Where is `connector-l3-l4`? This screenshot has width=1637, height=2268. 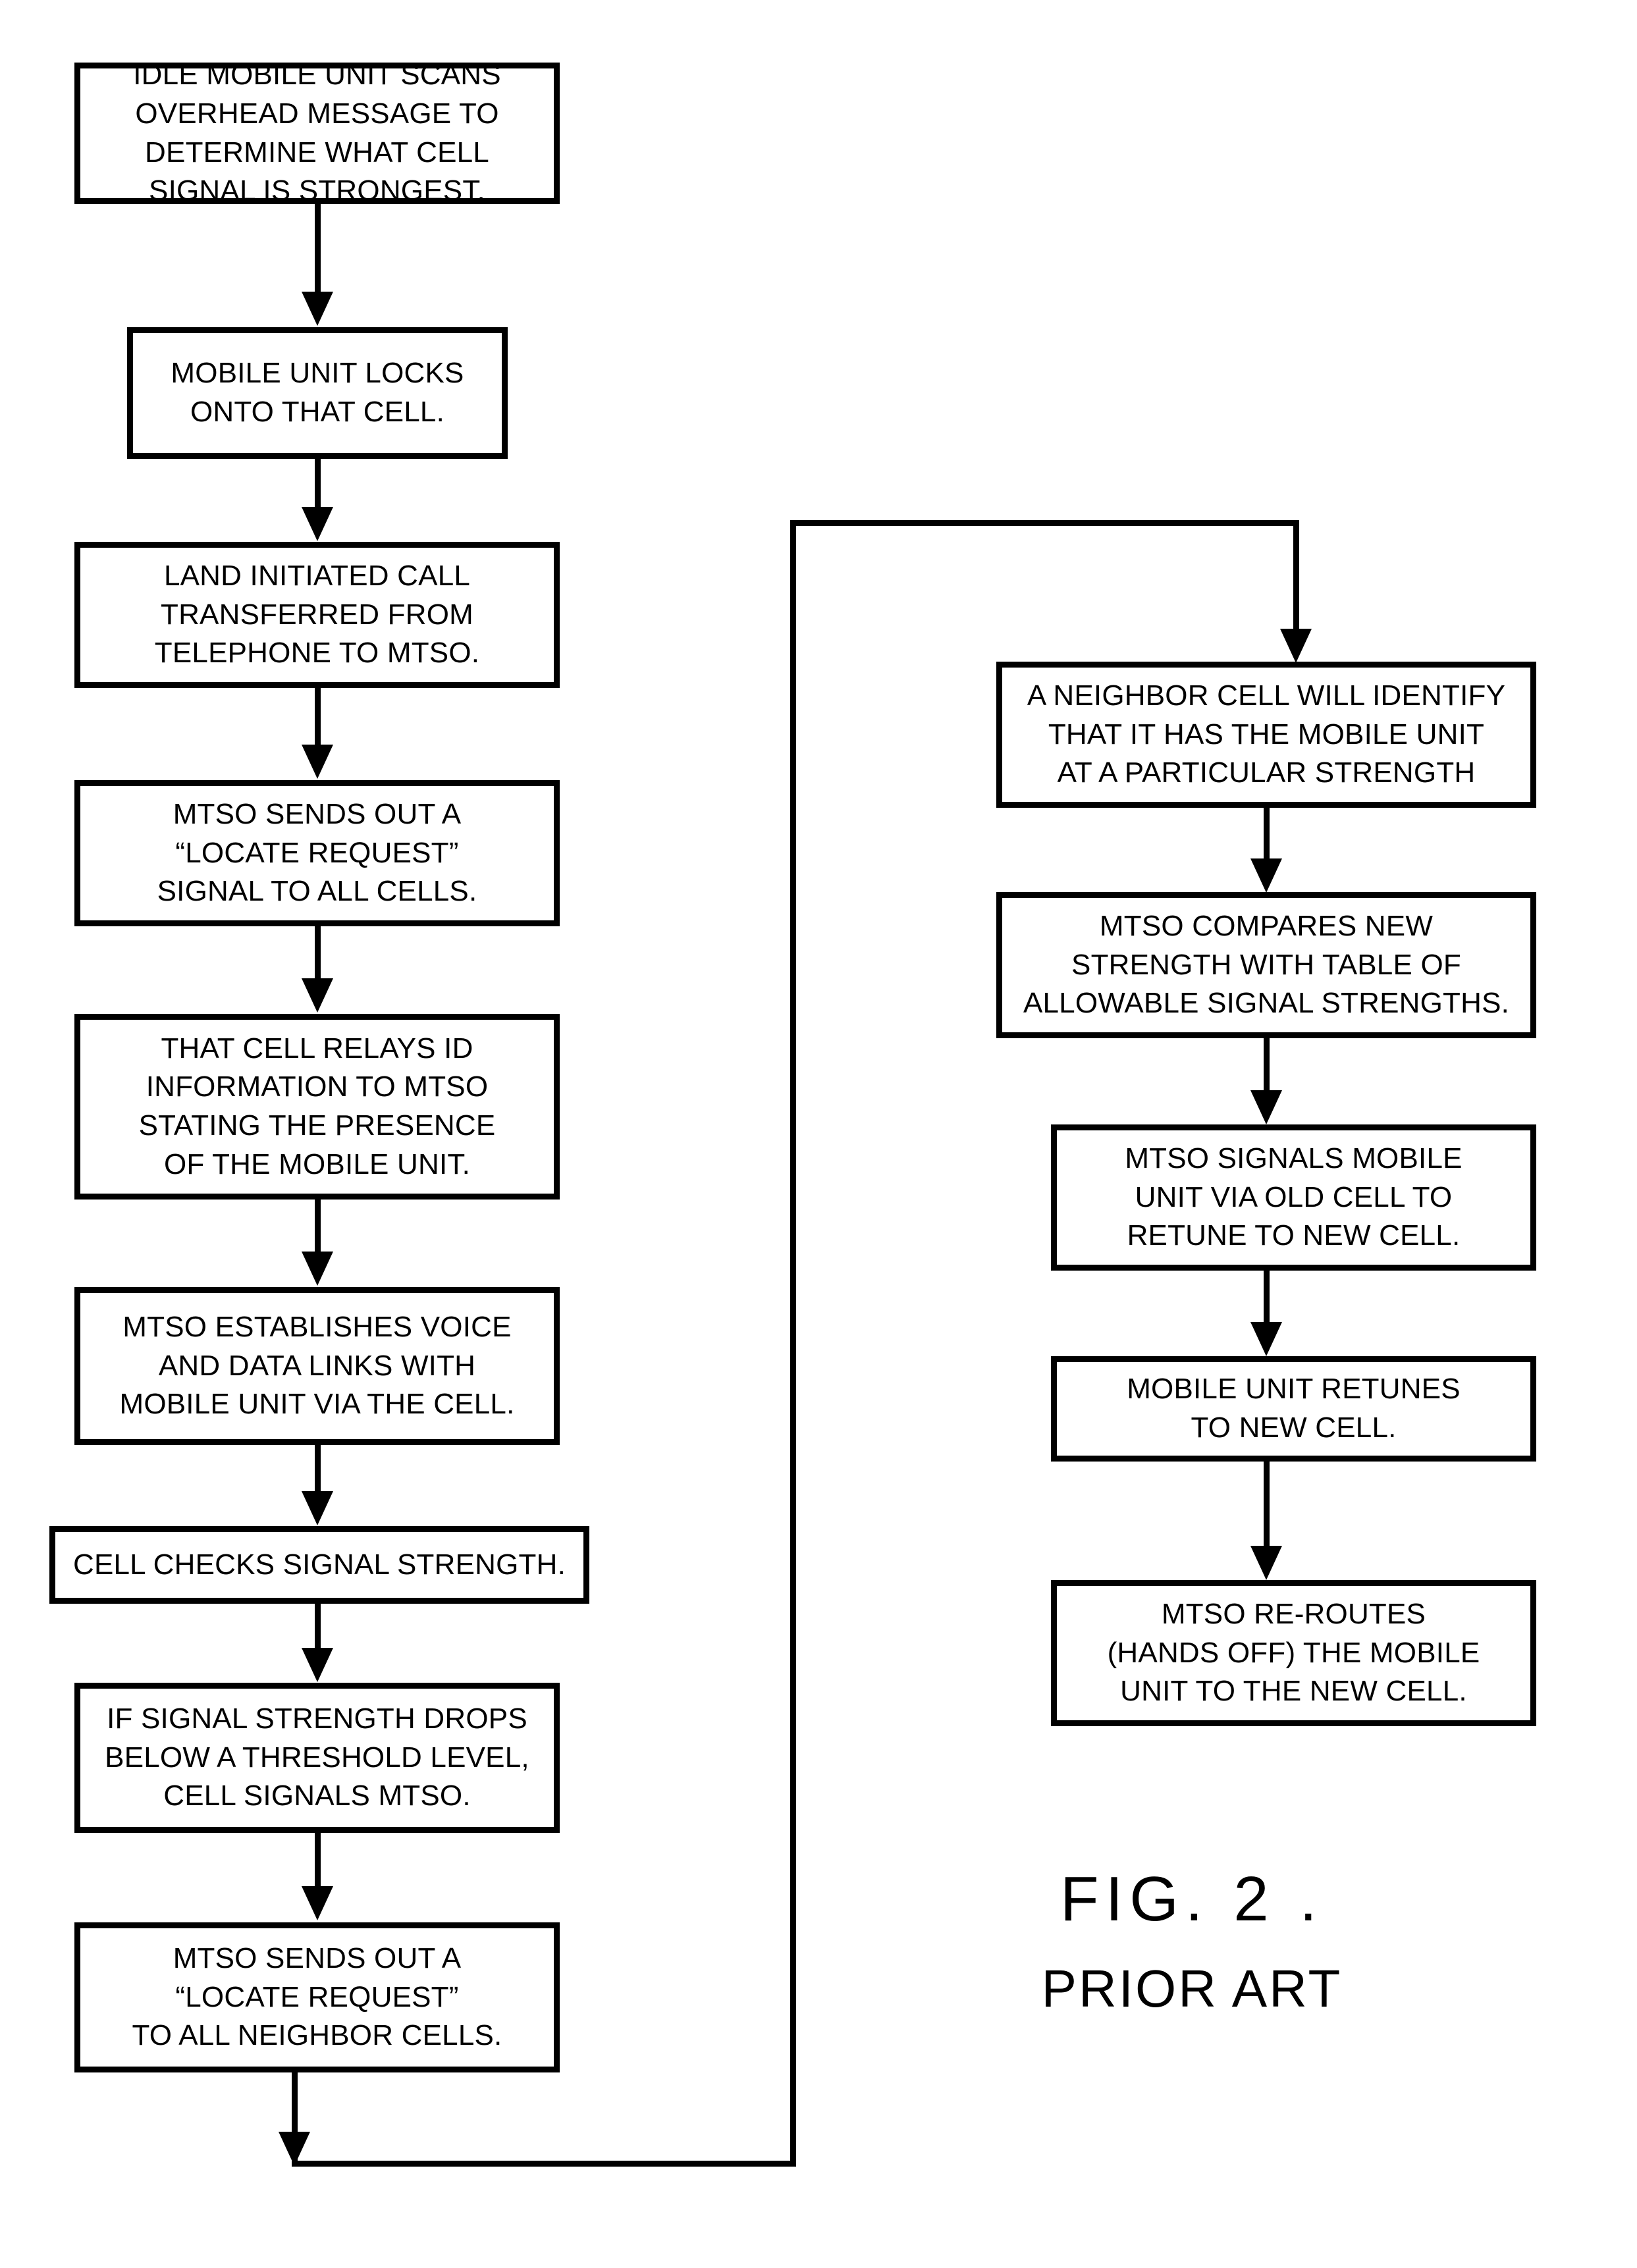 connector-l3-l4 is located at coordinates (318, 717).